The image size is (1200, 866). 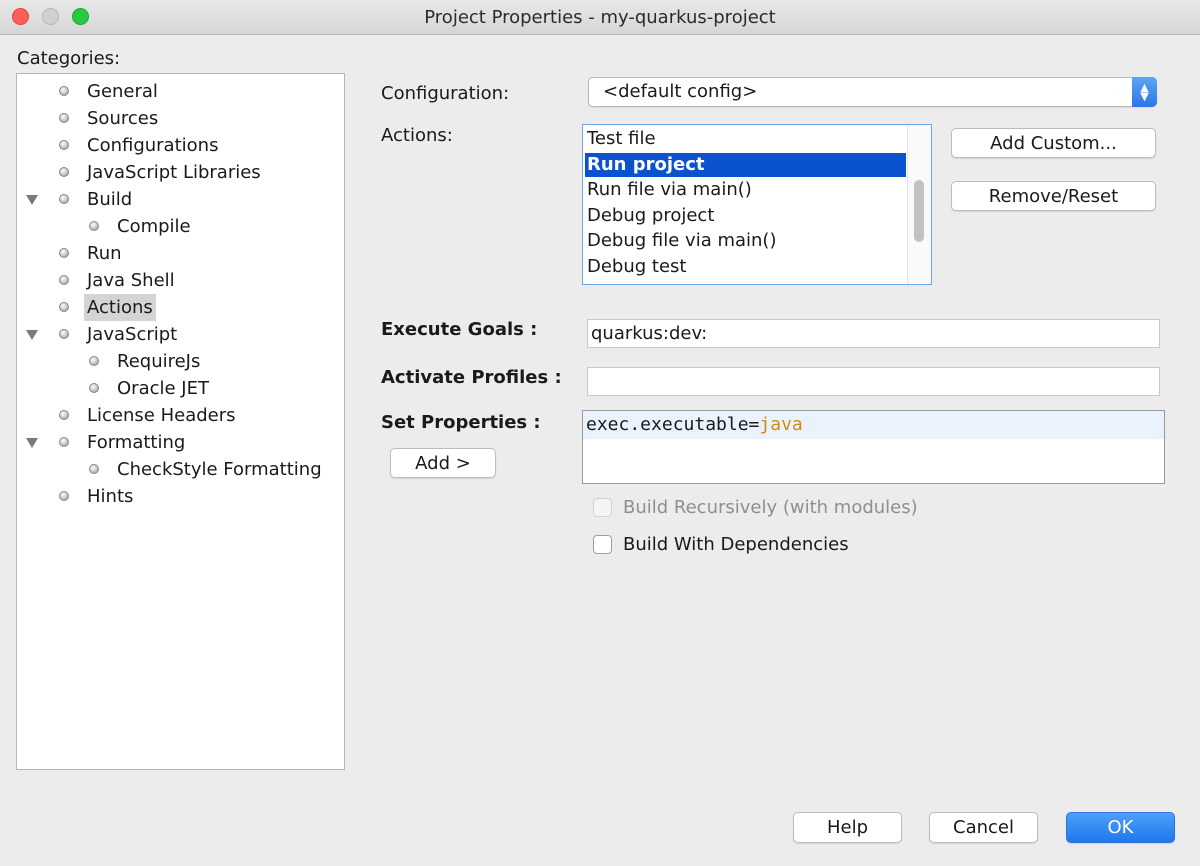 What do you see at coordinates (1120, 827) in the screenshot?
I see `ok-button: OK` at bounding box center [1120, 827].